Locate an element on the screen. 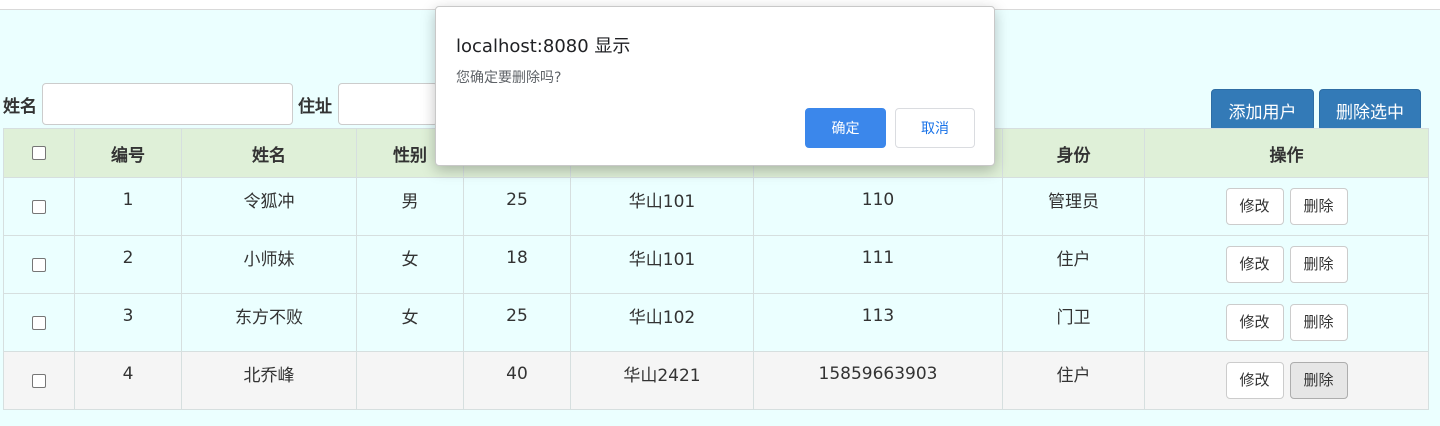 This screenshot has width=1440, height=426. cell-age: 18 is located at coordinates (517, 257).